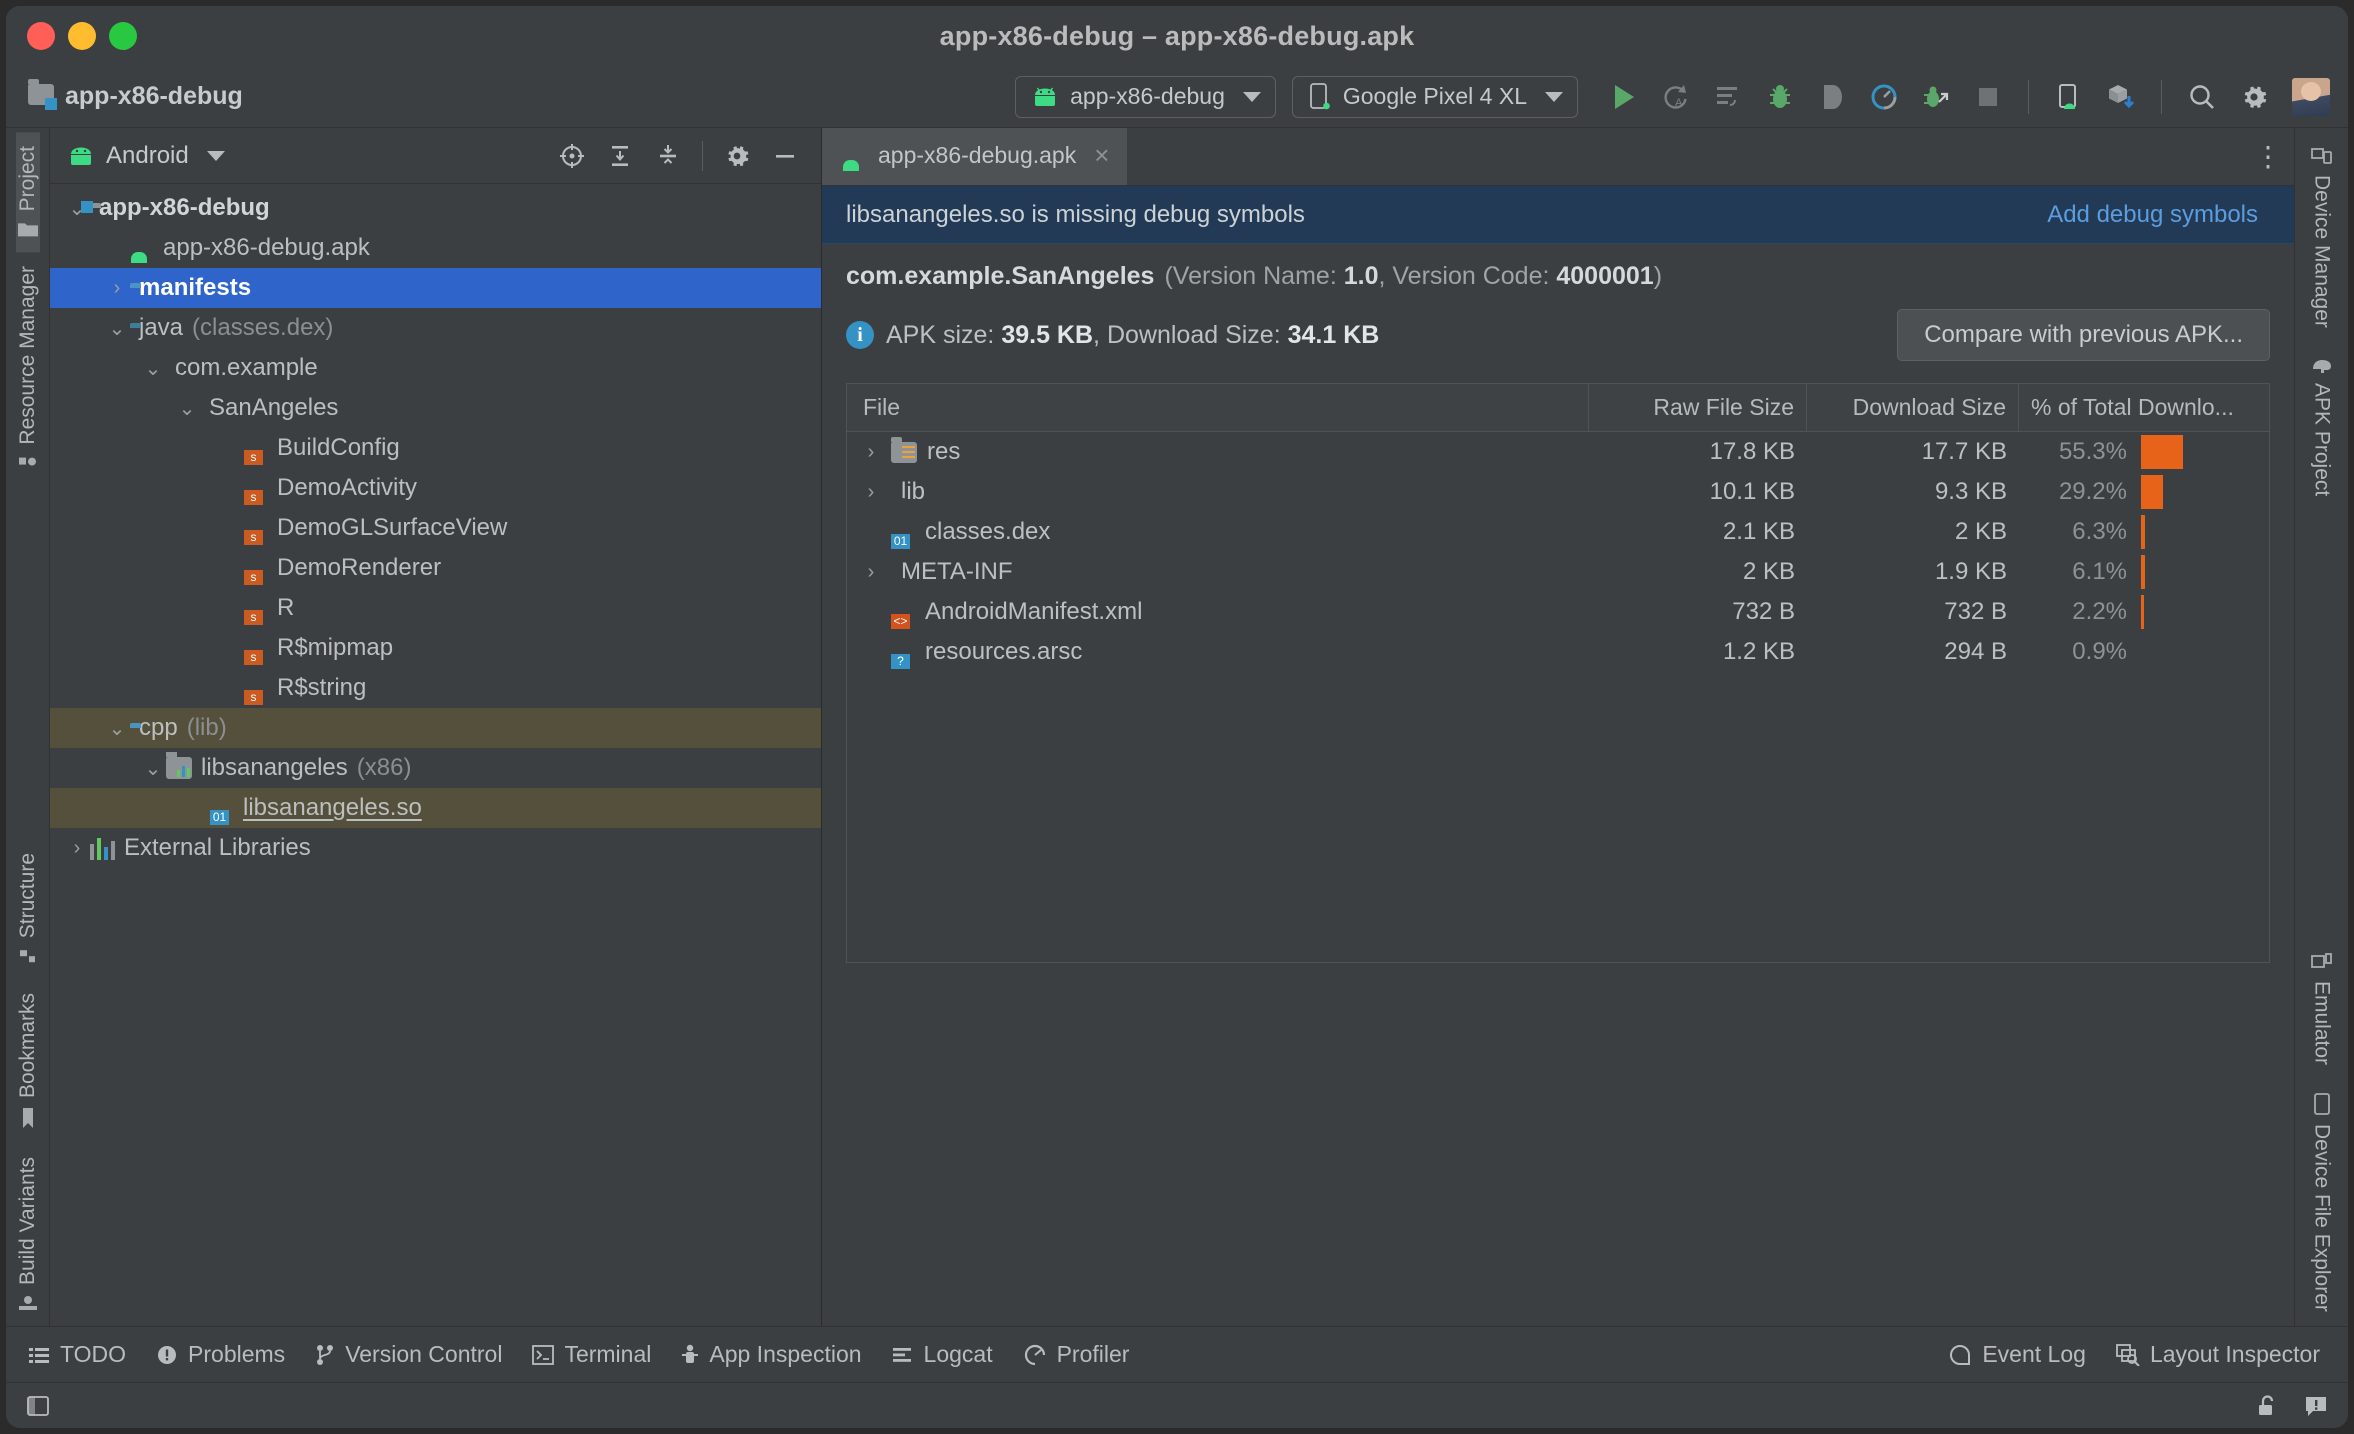 Image resolution: width=2354 pixels, height=1434 pixels. I want to click on table-row: 01 classes.dex 2.1 KB 2 KB 6.3%, so click(1558, 532).